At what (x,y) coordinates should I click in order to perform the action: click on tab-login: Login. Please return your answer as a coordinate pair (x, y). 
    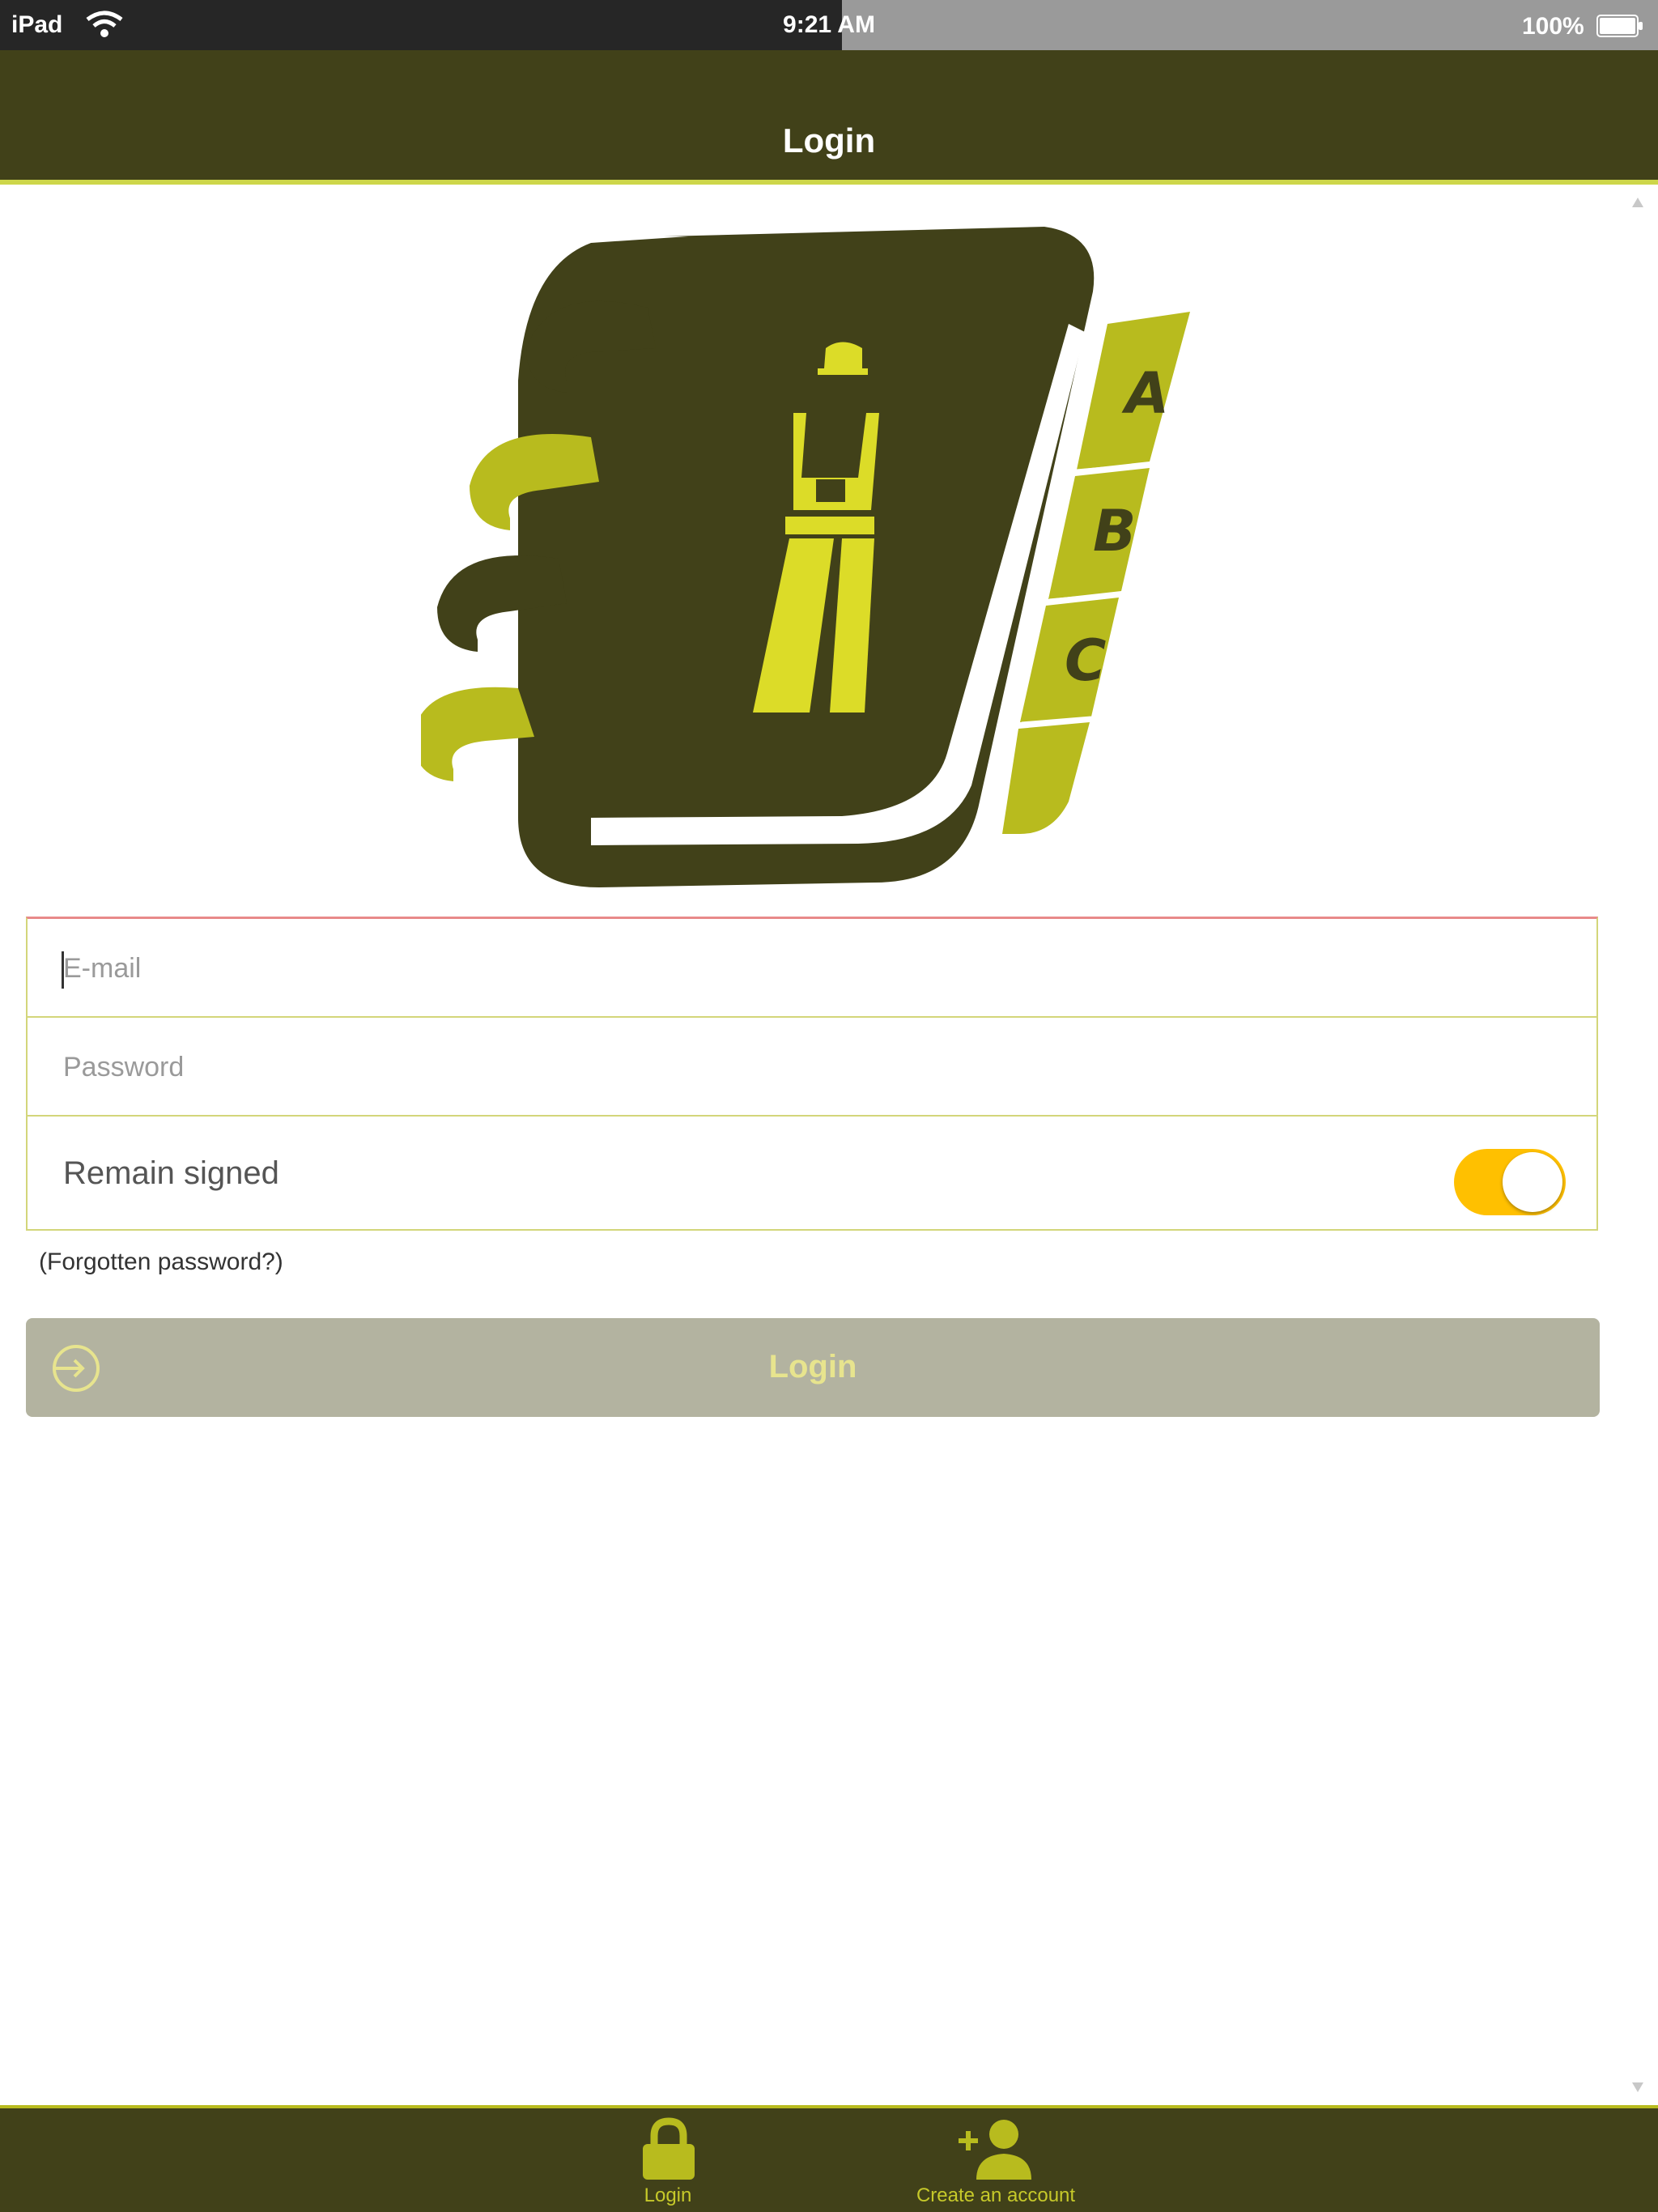
    Looking at the image, I should click on (668, 2160).